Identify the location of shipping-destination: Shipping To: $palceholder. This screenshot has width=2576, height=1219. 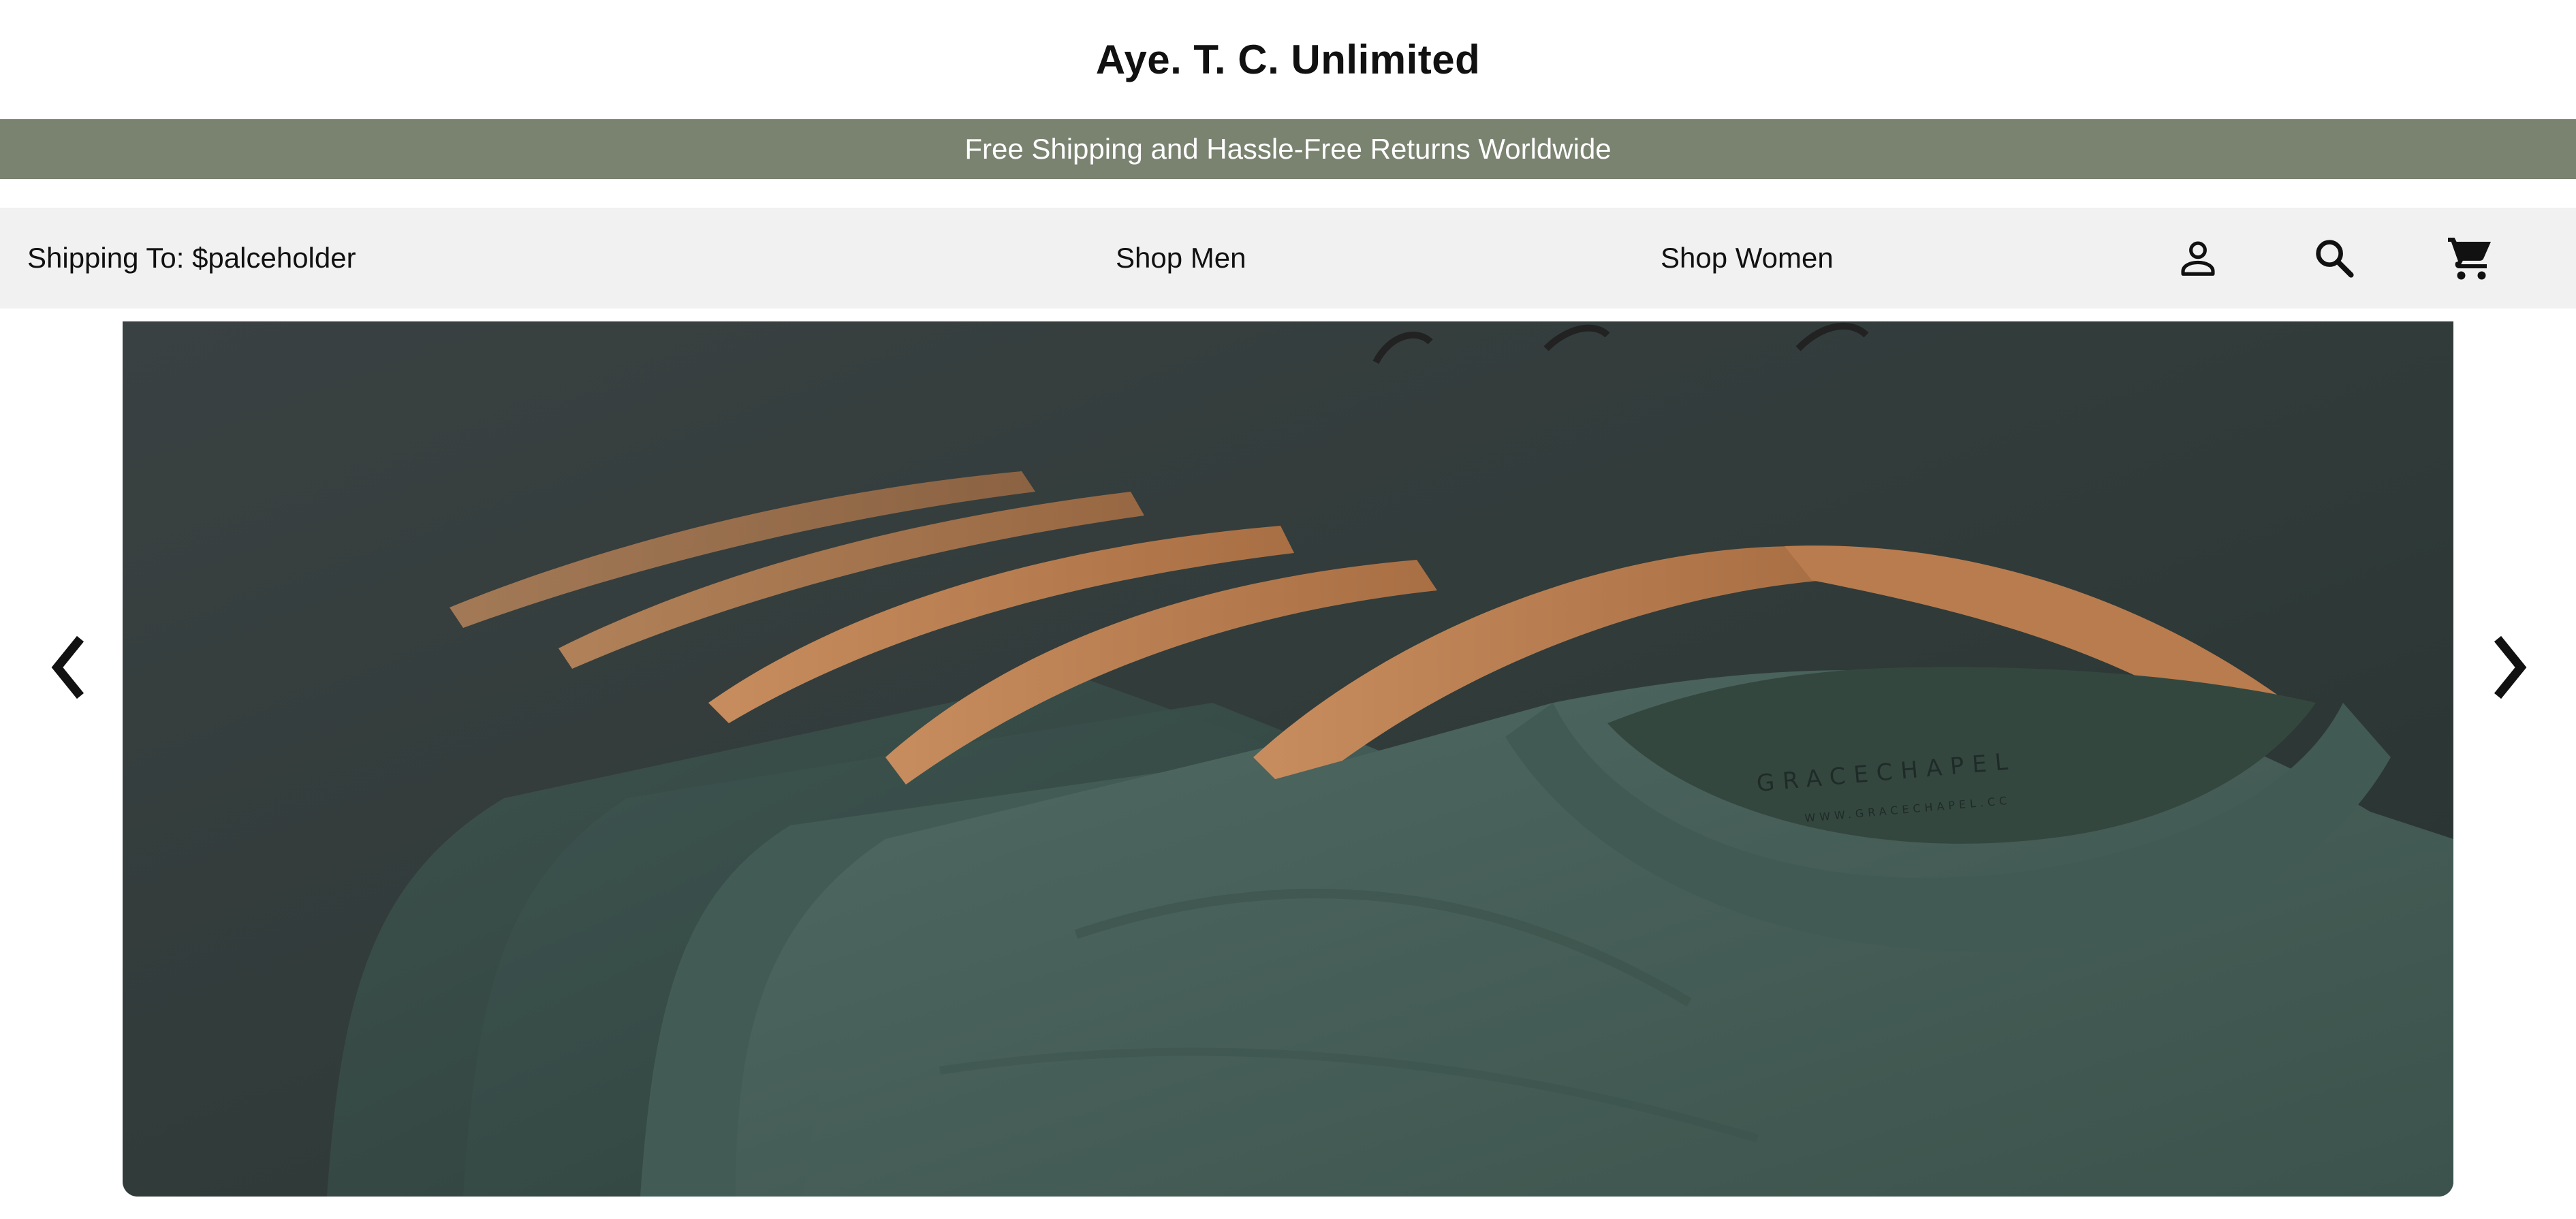
(191, 258).